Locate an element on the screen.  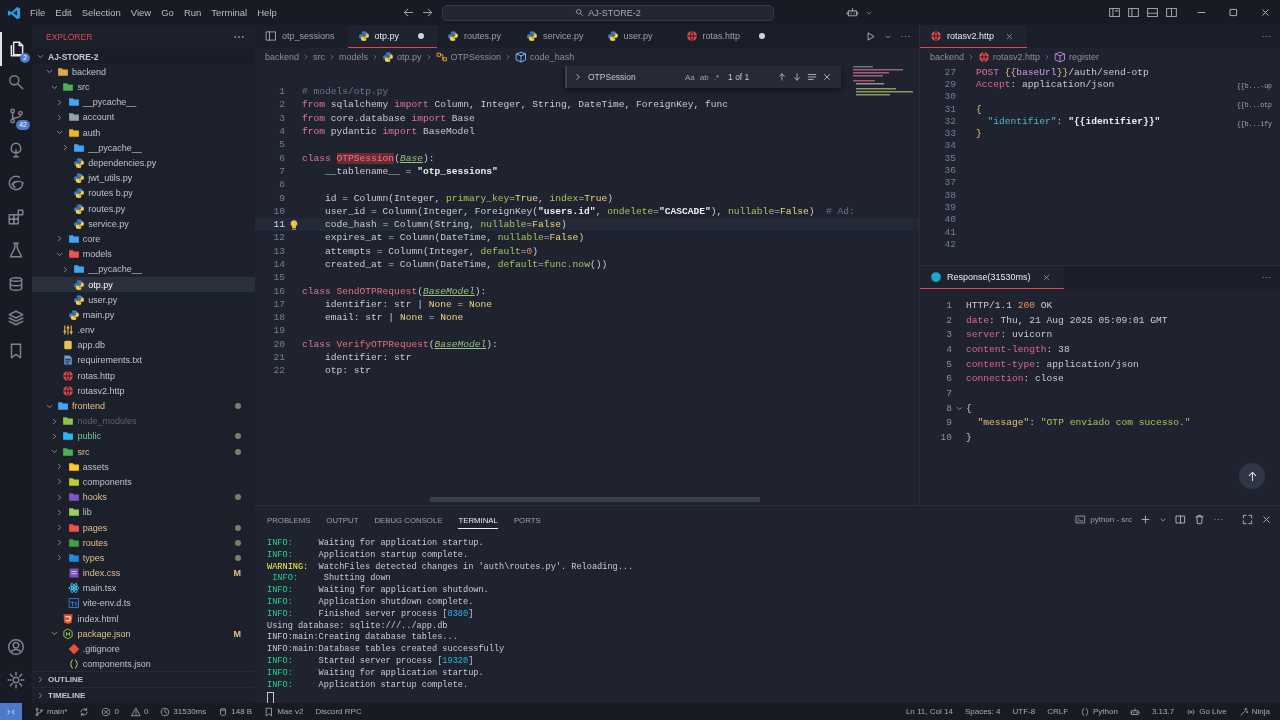
tree-item: core is located at coordinates (143, 239).